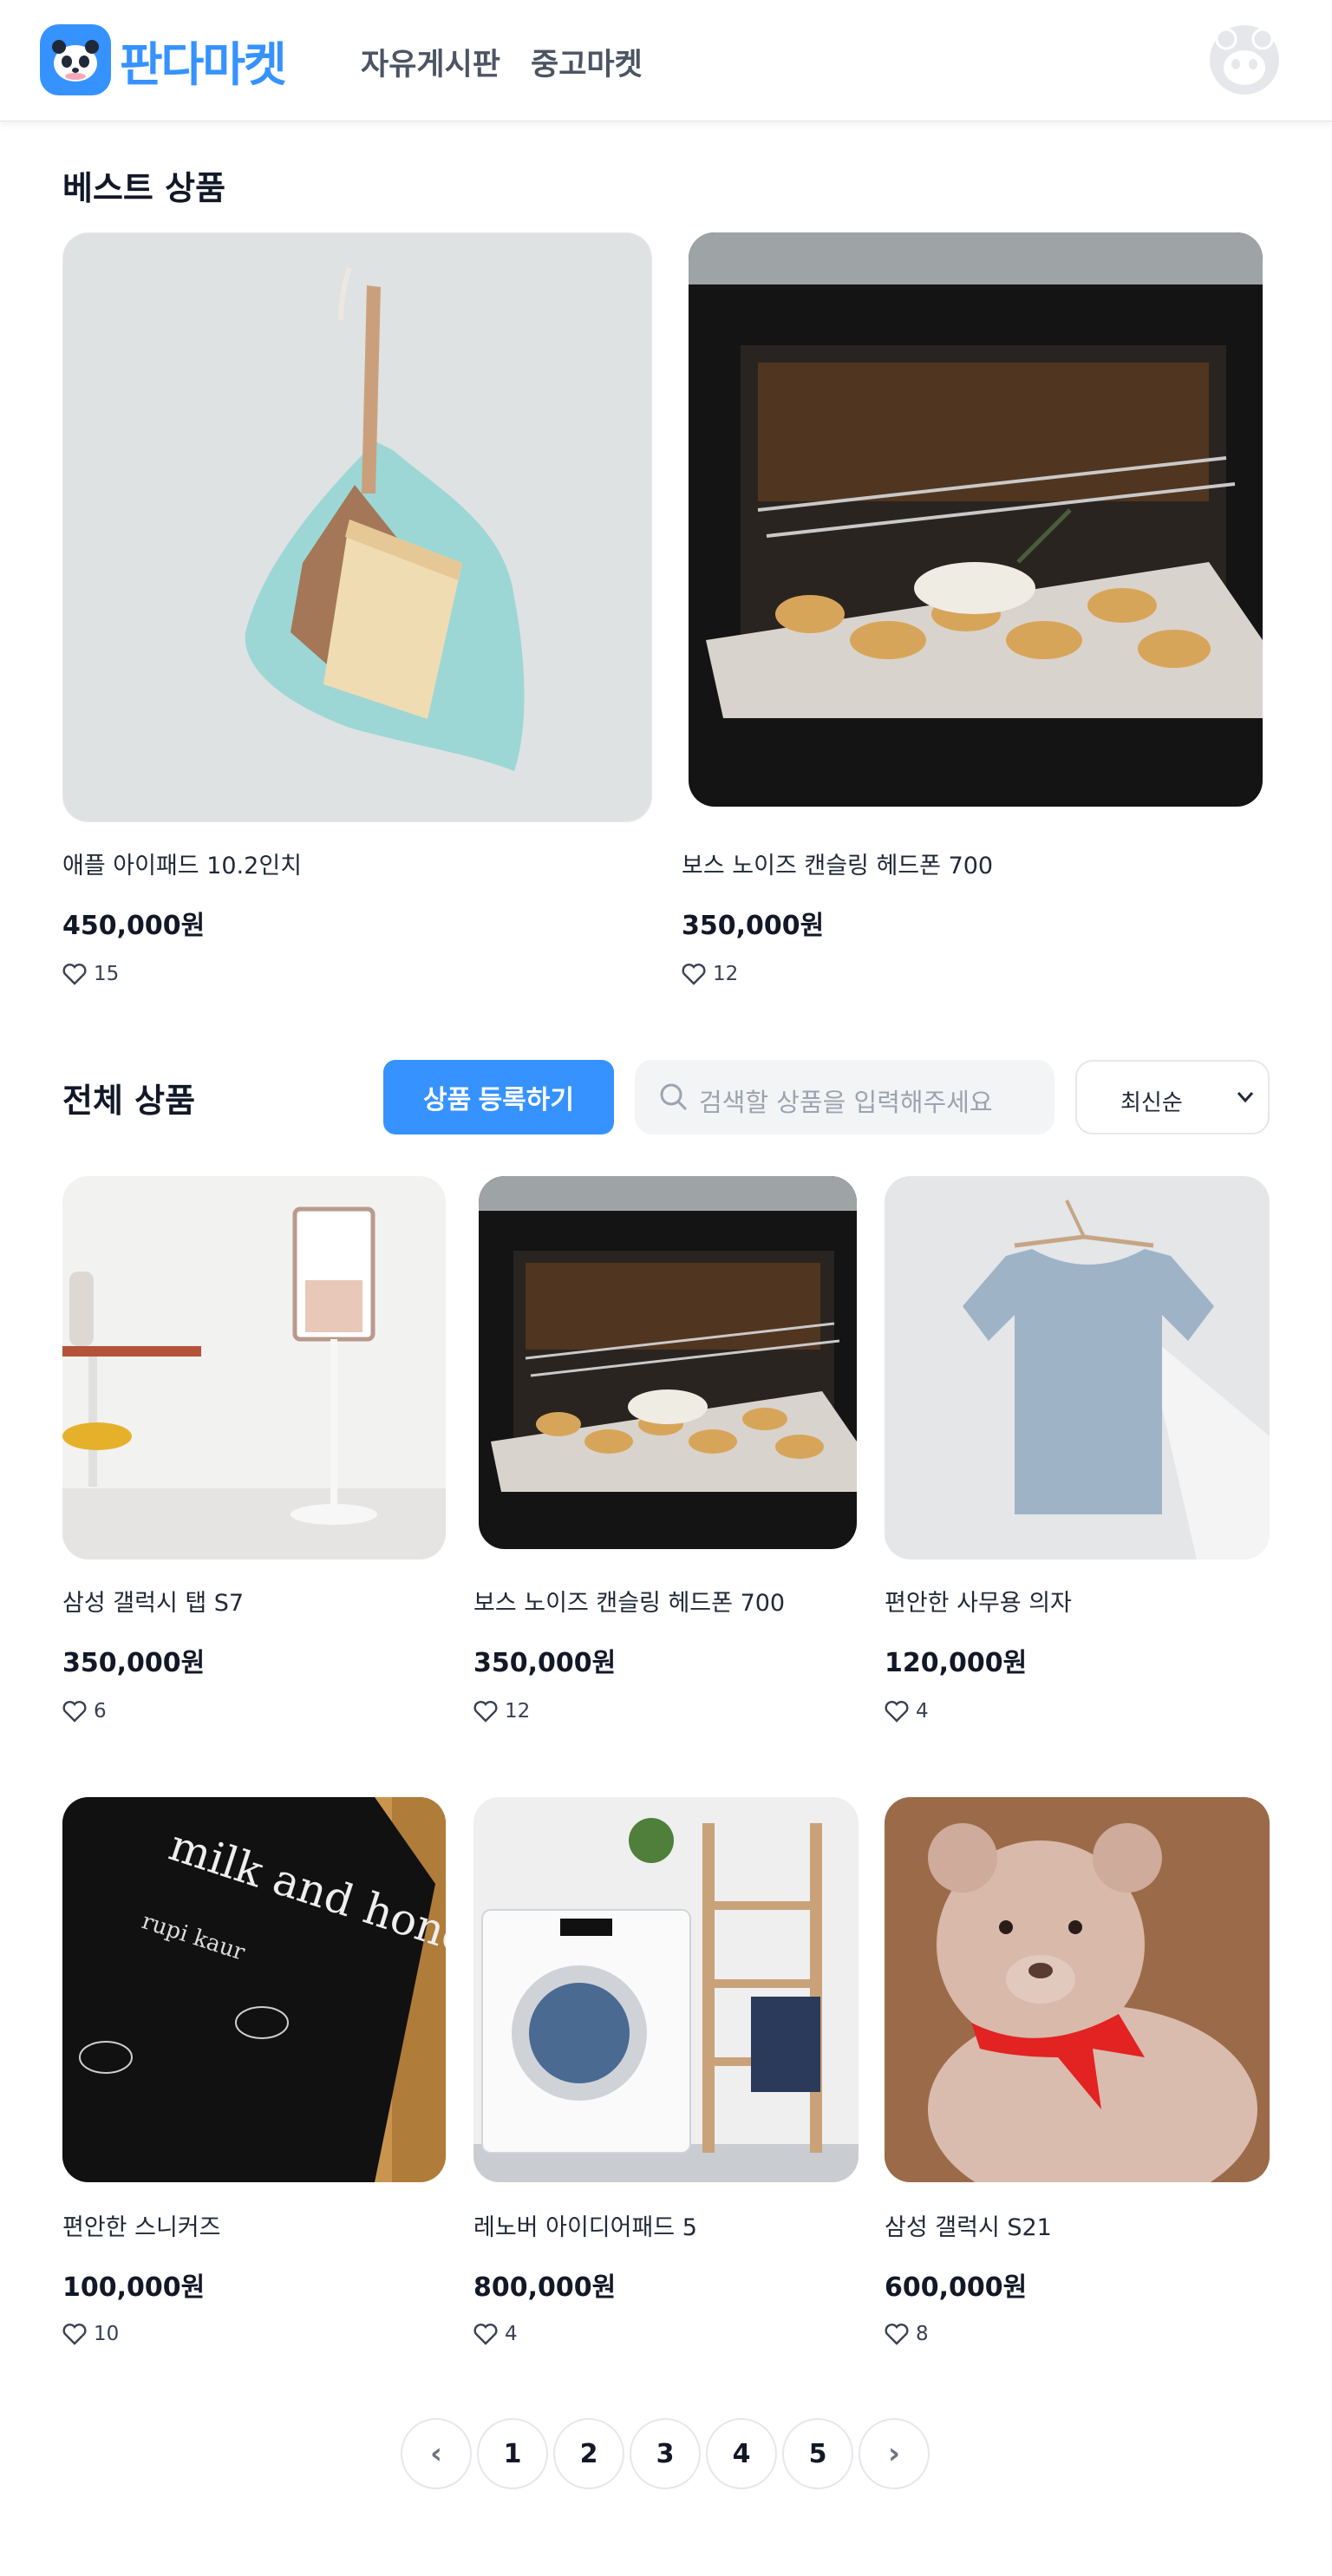 This screenshot has height=2576, width=1332. What do you see at coordinates (1245, 1097) in the screenshot?
I see `chevron-down-icon` at bounding box center [1245, 1097].